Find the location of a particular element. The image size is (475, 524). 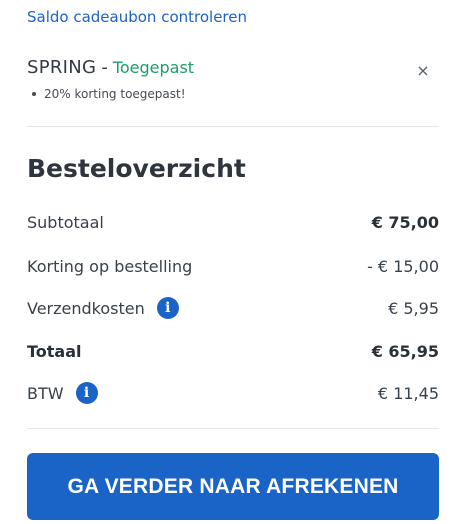

discount-amount: - € 15,00 is located at coordinates (403, 266).